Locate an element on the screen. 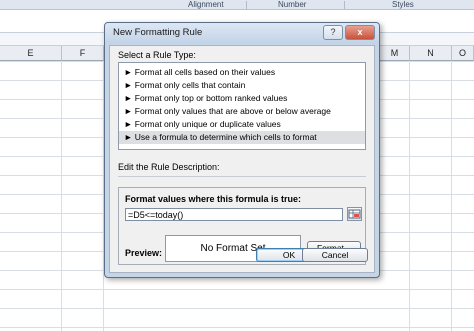  column-header-f: F is located at coordinates (83, 53).